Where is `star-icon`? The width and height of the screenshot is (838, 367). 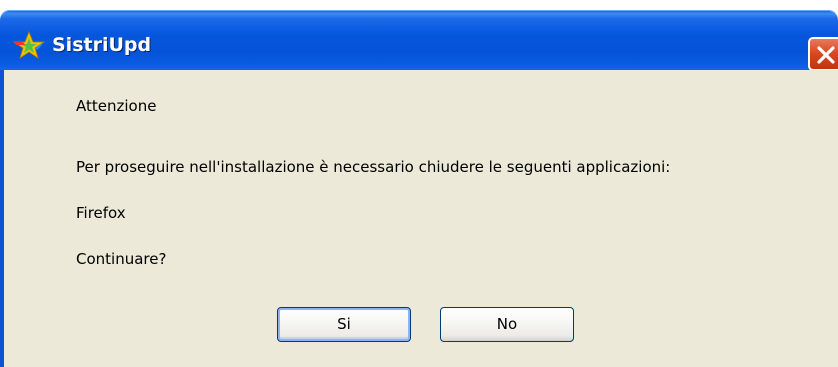
star-icon is located at coordinates (29, 44).